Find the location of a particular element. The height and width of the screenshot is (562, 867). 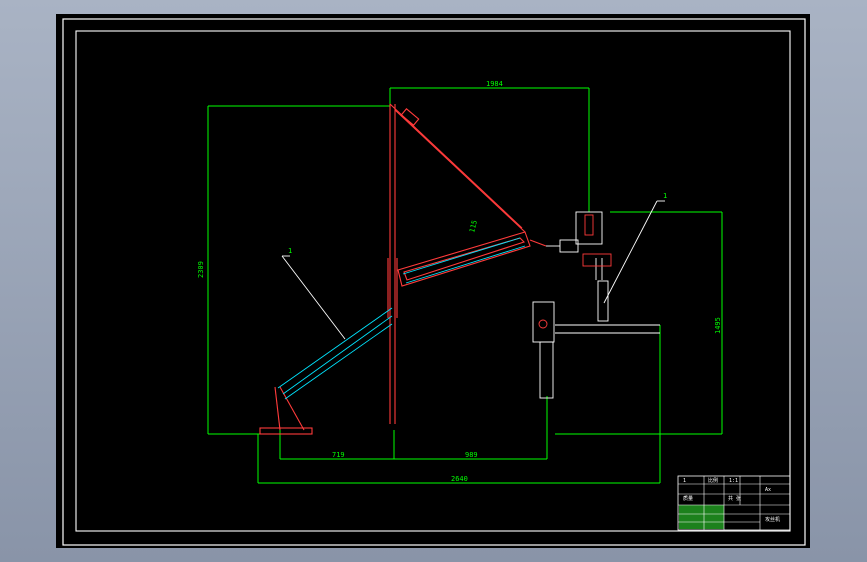

callout-left-number: 1 is located at coordinates (290, 251).